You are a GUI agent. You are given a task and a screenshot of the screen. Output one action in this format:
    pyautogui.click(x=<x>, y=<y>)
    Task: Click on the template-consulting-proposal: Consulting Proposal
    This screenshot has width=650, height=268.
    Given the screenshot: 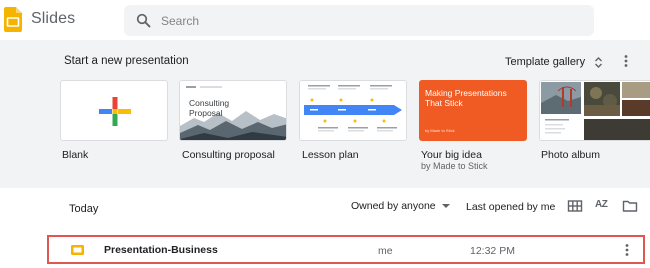 What is the action you would take?
    pyautogui.click(x=233, y=110)
    